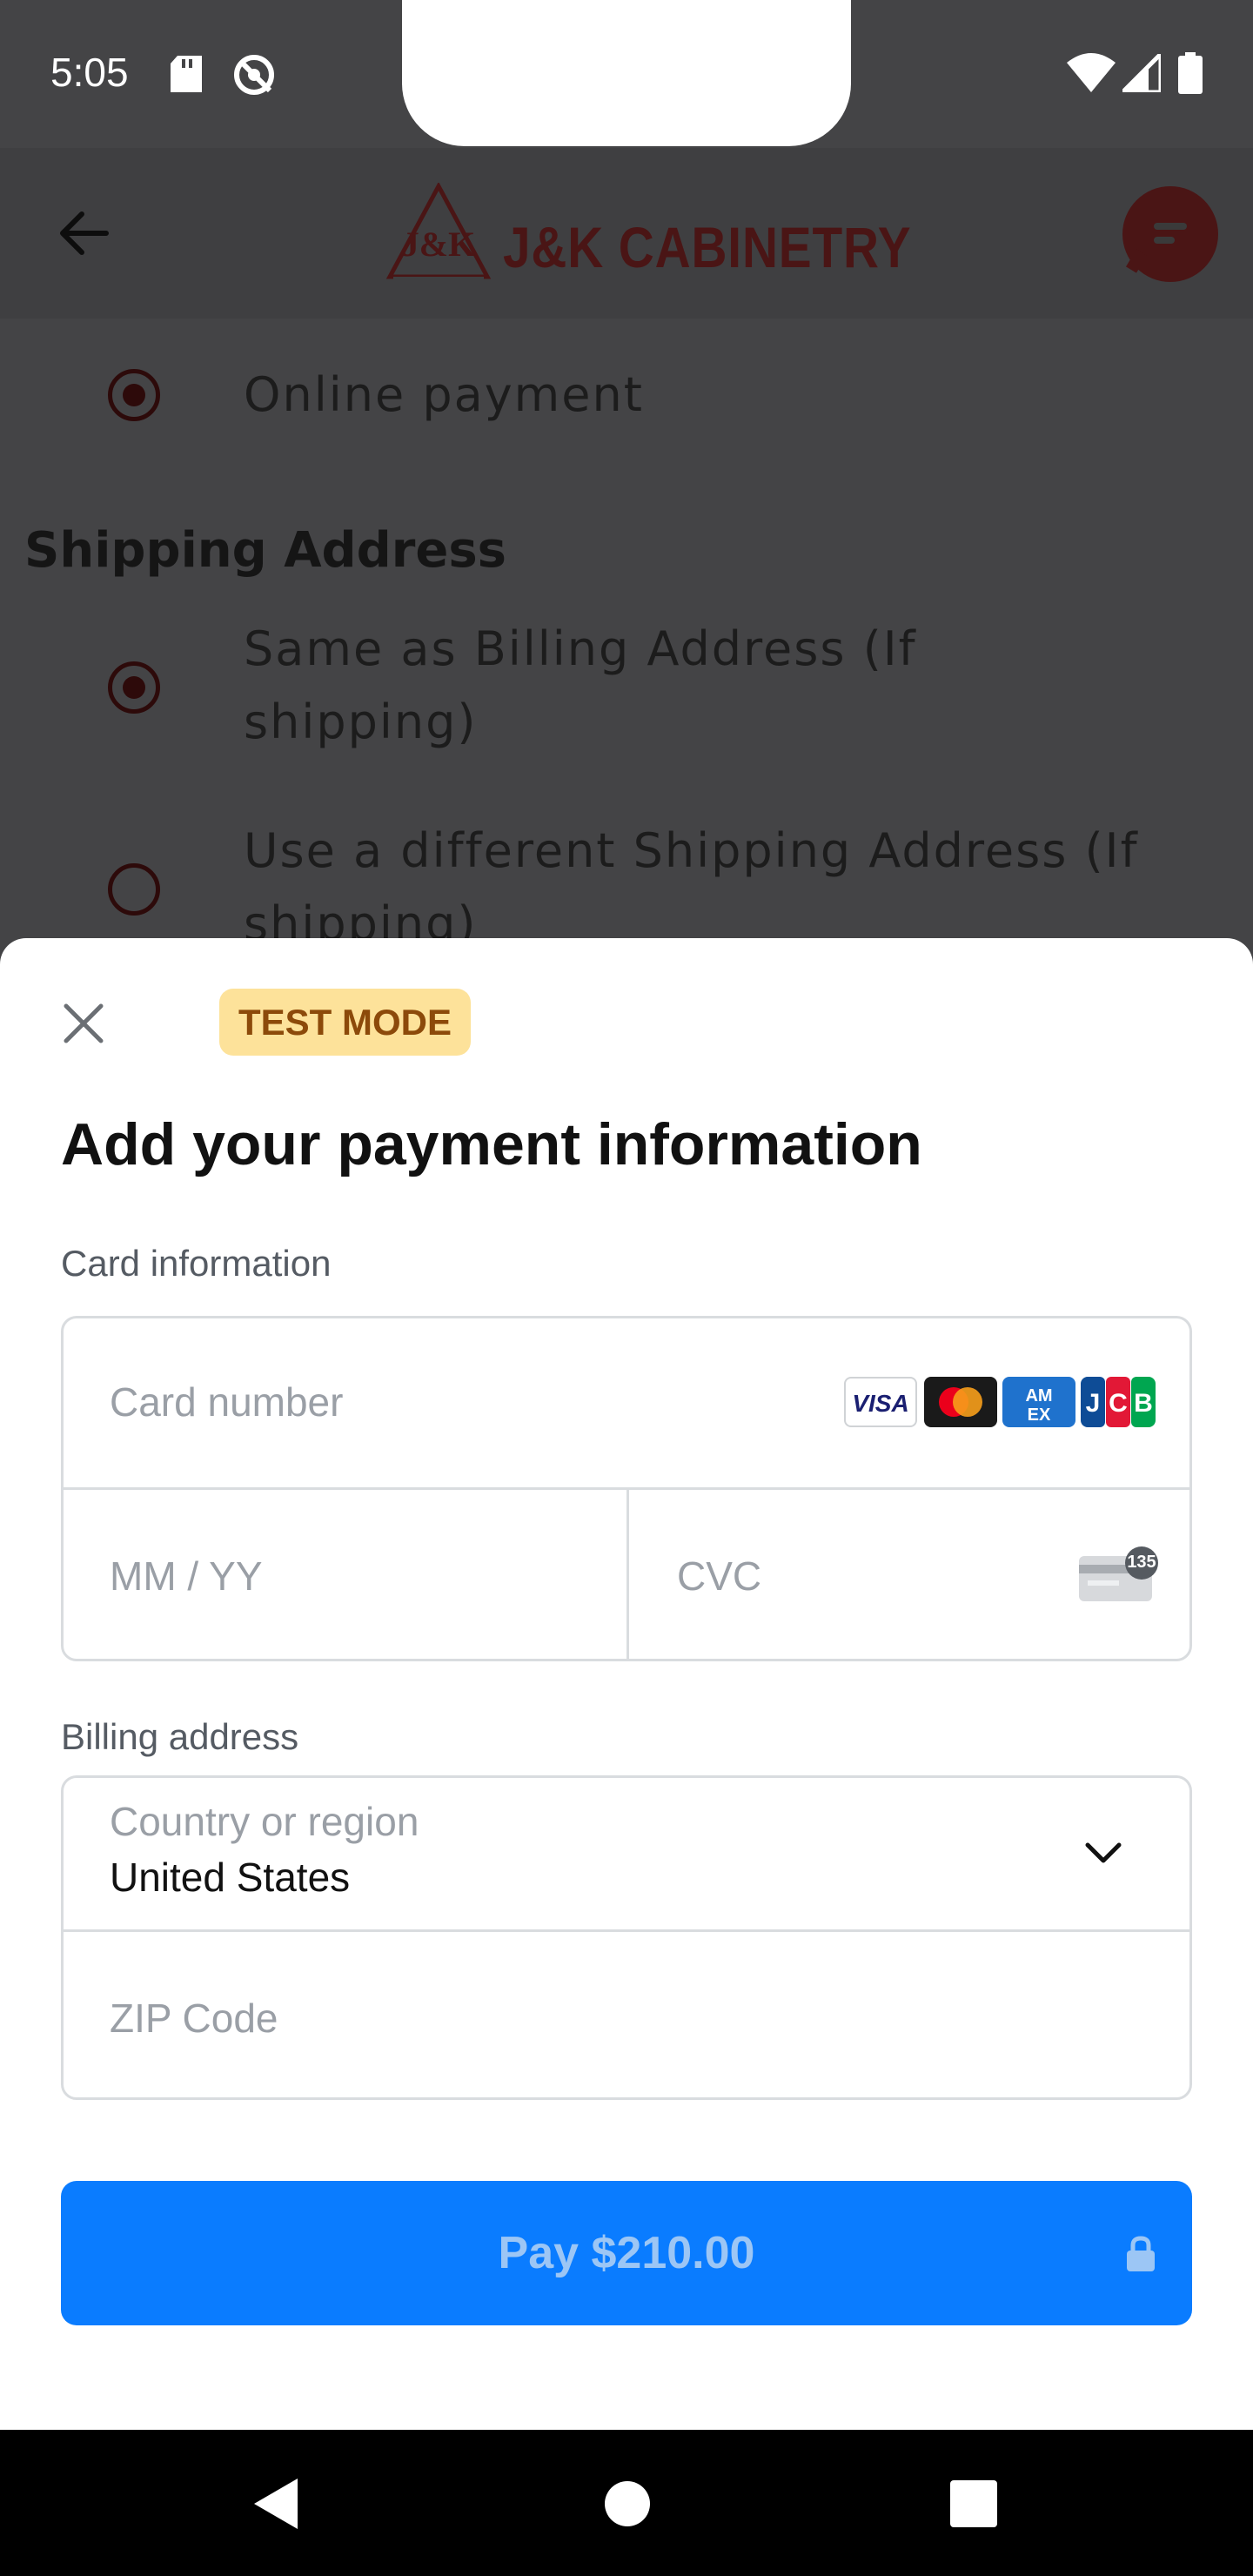 The height and width of the screenshot is (2576, 1253). I want to click on signal-icon, so click(1139, 72).